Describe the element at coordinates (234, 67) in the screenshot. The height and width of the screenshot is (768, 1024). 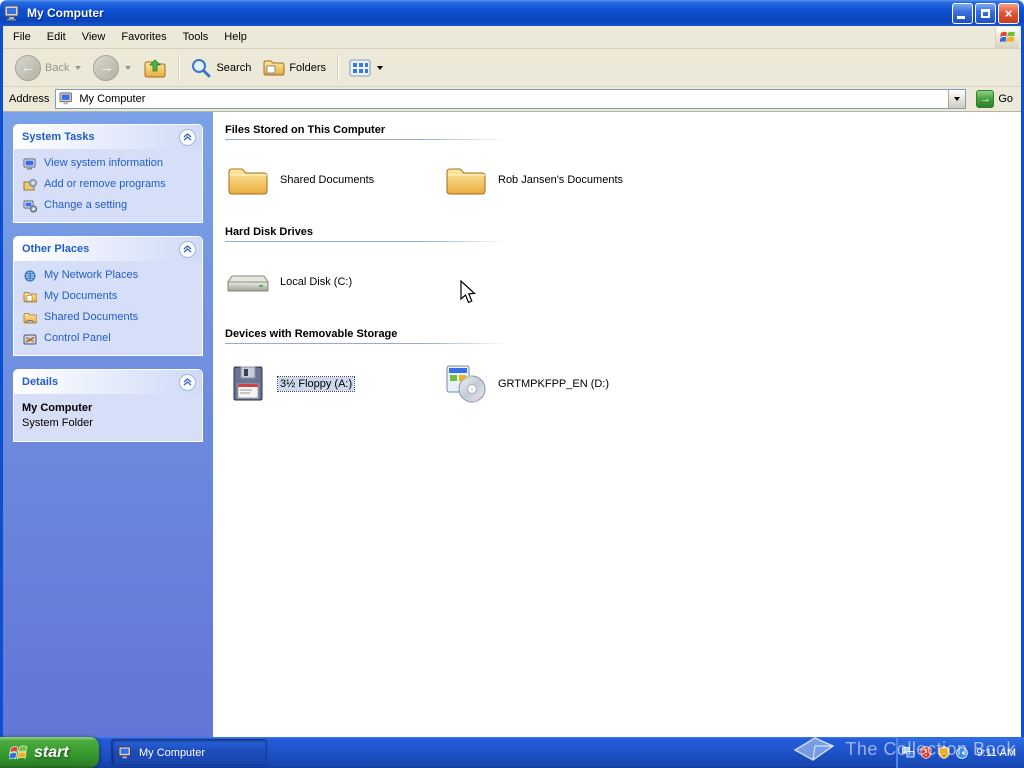
I see `search-label: Search` at that location.